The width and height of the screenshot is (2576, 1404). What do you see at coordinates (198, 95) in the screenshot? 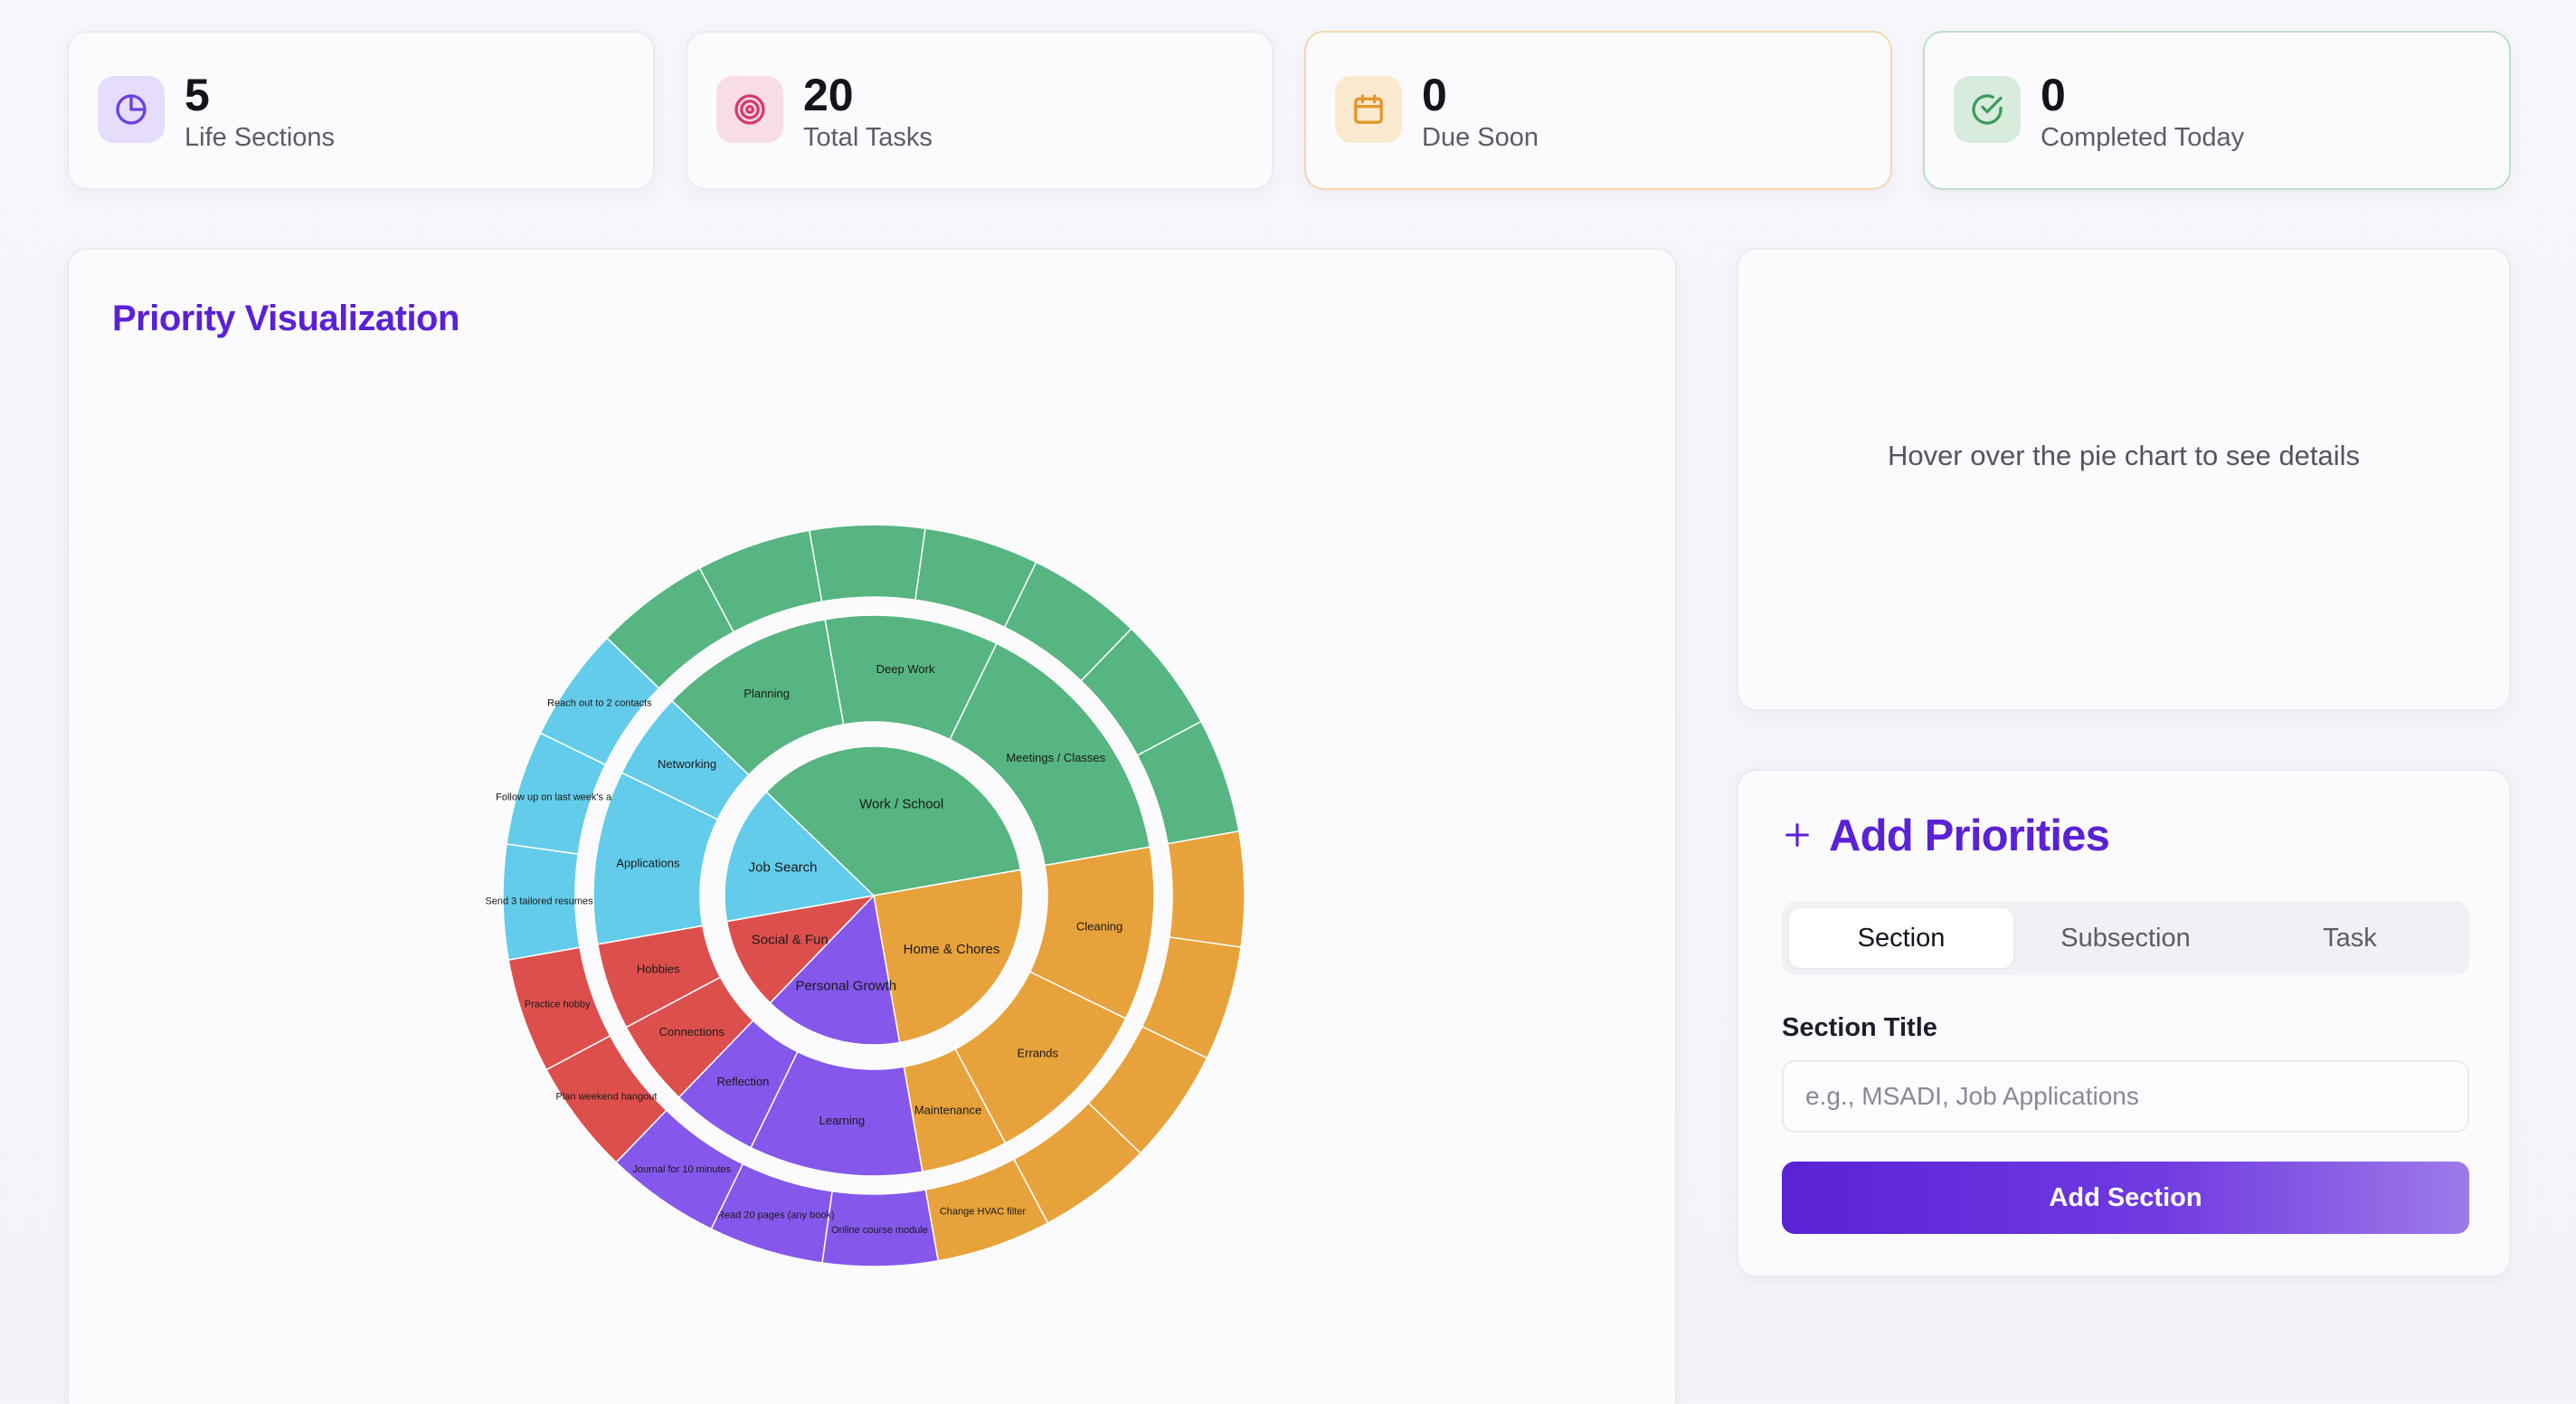
I see `stat-value: 5` at bounding box center [198, 95].